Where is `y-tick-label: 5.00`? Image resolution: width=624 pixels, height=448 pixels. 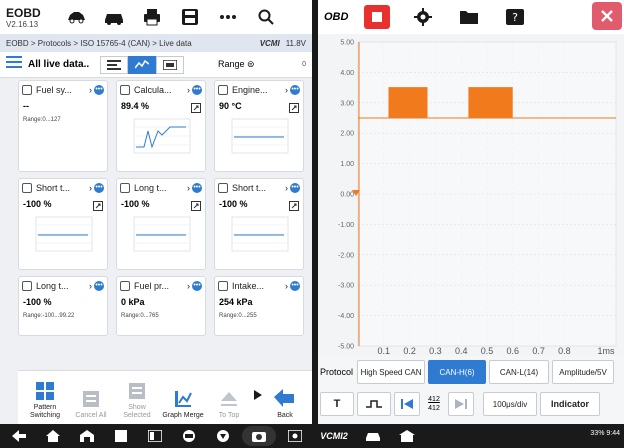 y-tick-label: 5.00 is located at coordinates (347, 43).